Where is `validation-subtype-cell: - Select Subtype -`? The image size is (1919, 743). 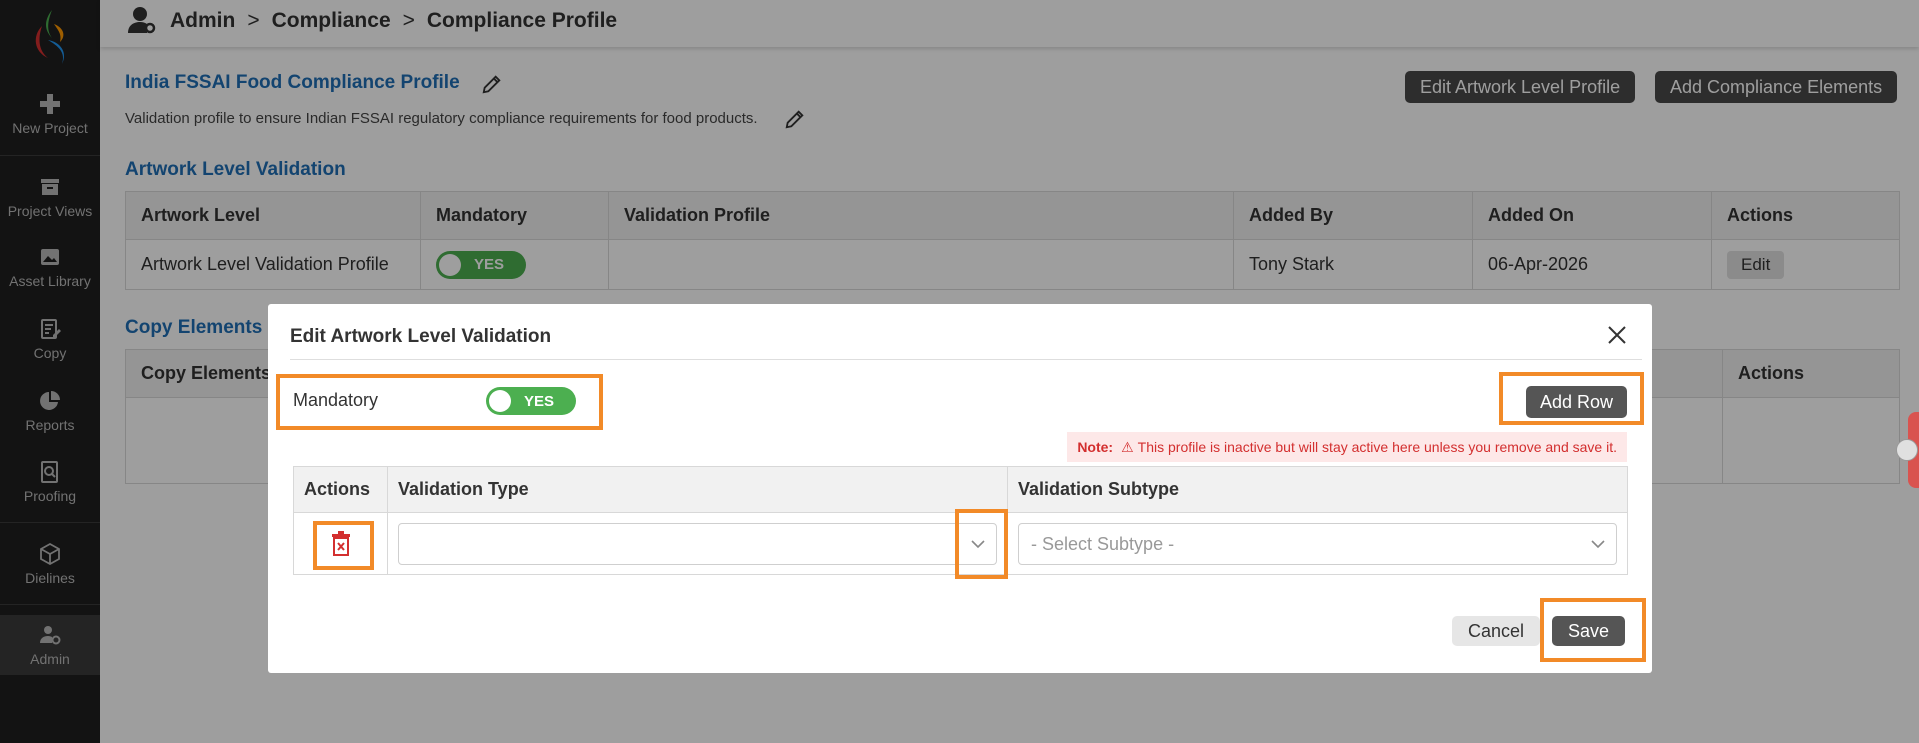
validation-subtype-cell: - Select Subtype - is located at coordinates (1317, 543).